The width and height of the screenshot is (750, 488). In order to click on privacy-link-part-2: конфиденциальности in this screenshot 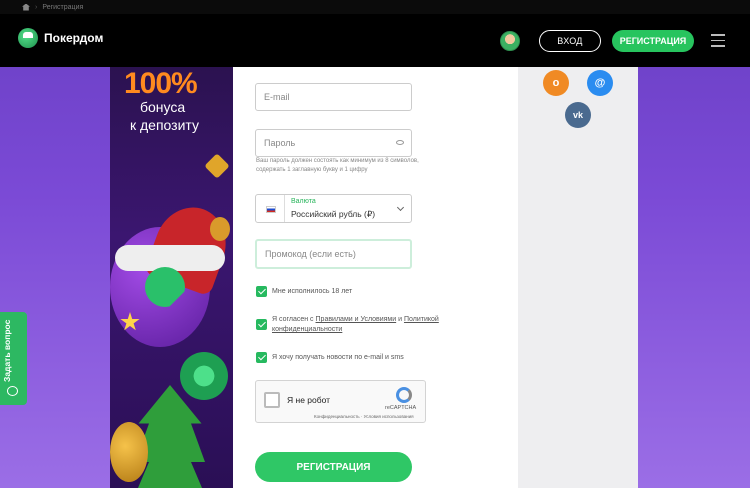, I will do `click(307, 329)`.